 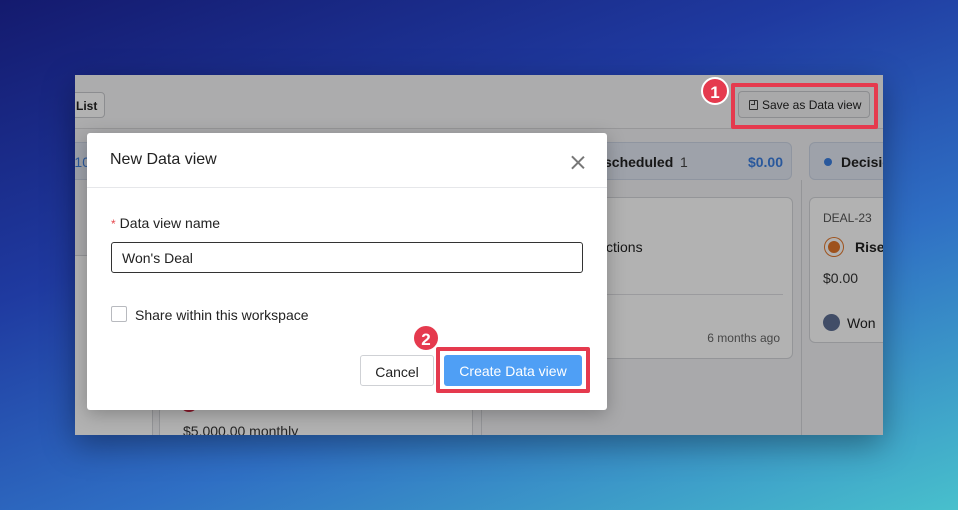 What do you see at coordinates (426, 338) in the screenshot?
I see `step-badge-2: 2` at bounding box center [426, 338].